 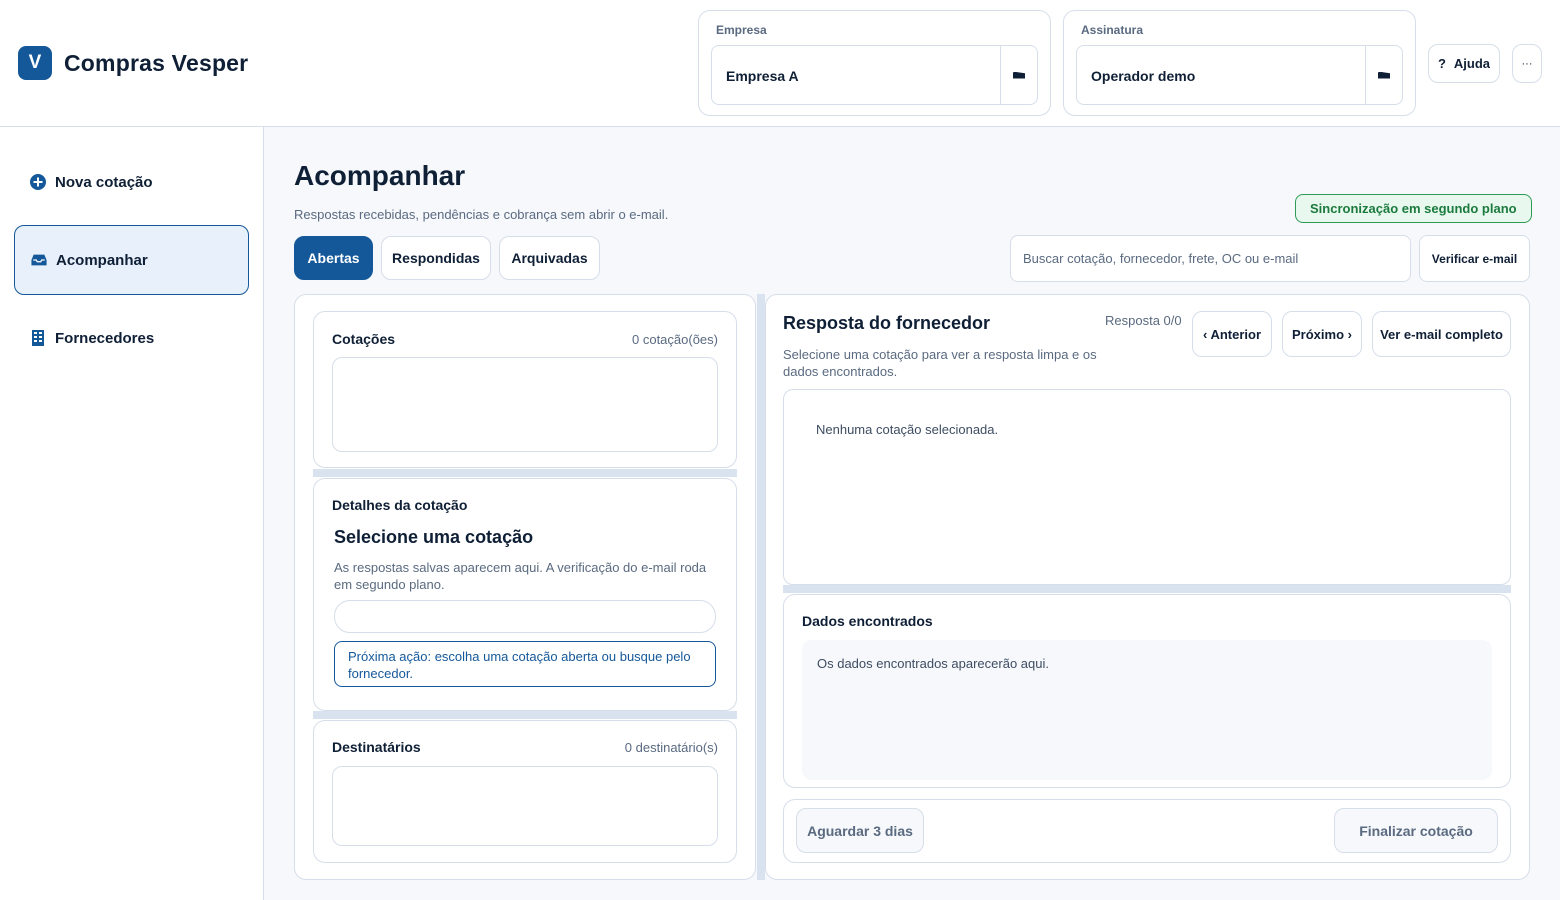 What do you see at coordinates (38, 182) in the screenshot?
I see `plus-circle-icon` at bounding box center [38, 182].